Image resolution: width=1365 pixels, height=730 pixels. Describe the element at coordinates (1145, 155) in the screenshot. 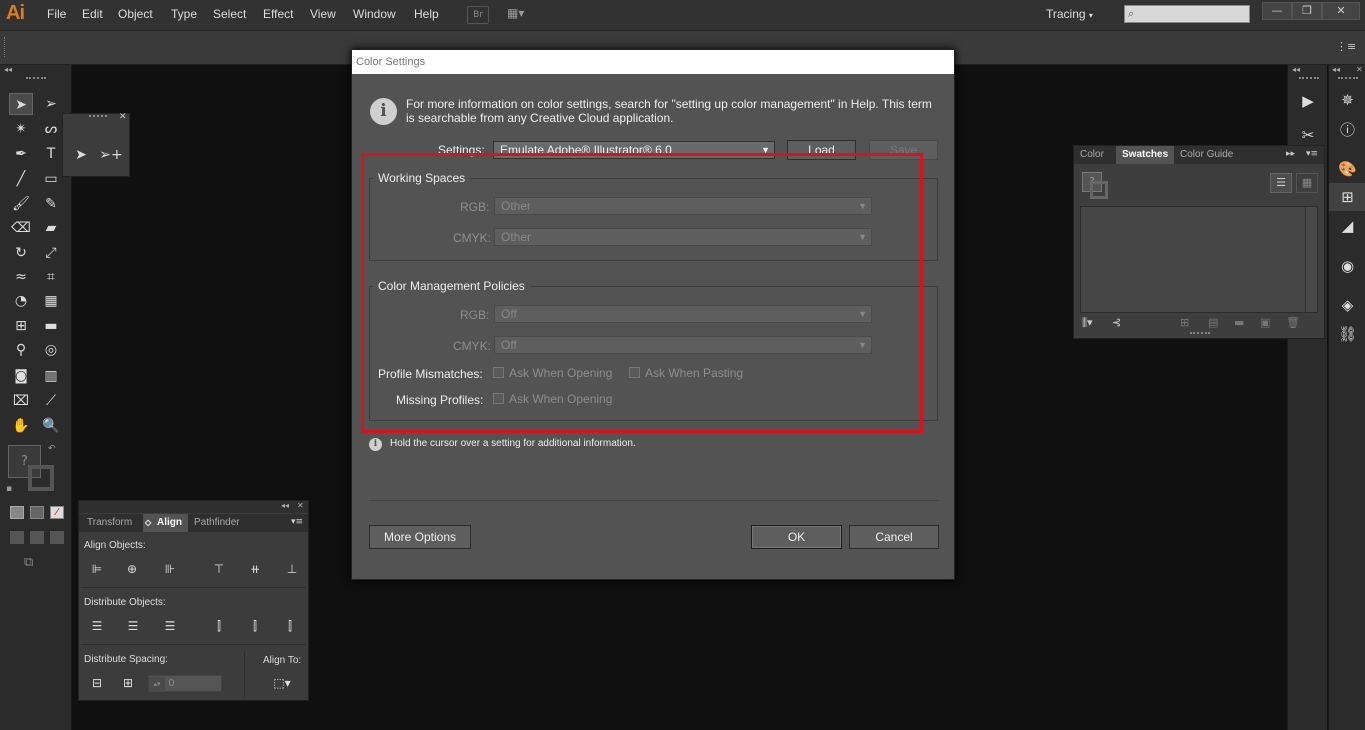

I see `tab-swatches: Swatches` at that location.